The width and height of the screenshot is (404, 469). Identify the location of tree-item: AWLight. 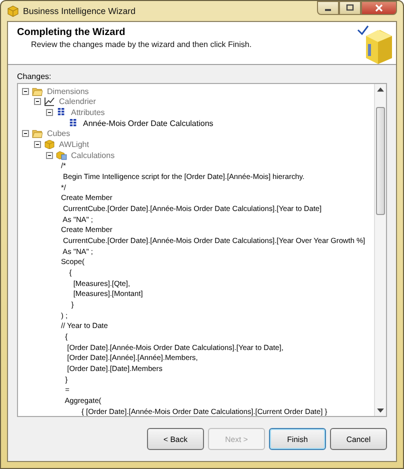
(74, 145).